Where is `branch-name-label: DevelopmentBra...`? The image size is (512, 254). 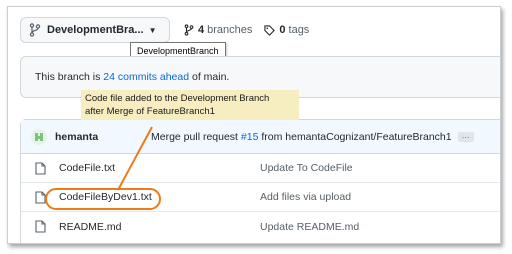 branch-name-label: DevelopmentBra... is located at coordinates (95, 30).